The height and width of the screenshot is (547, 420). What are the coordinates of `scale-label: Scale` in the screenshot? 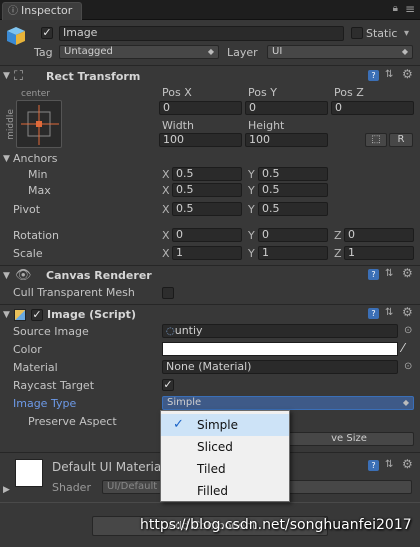 It's located at (28, 253).